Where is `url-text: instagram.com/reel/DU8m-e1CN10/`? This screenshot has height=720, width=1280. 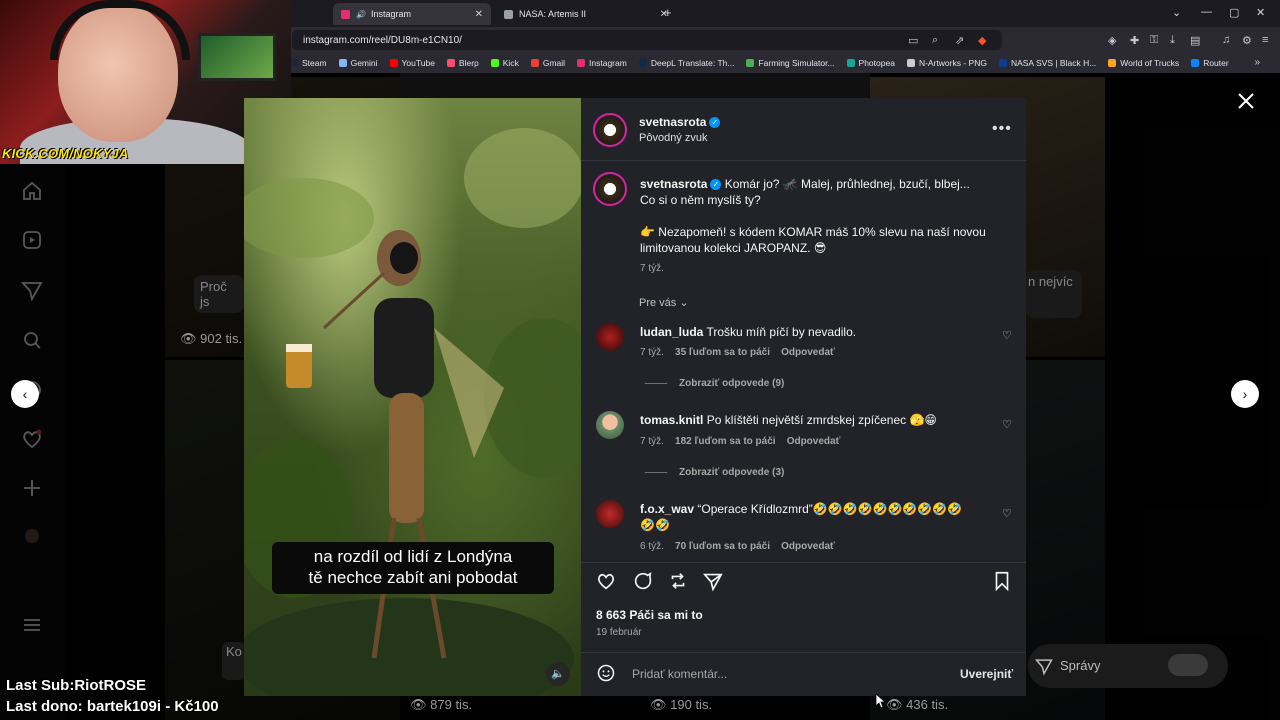
url-text: instagram.com/reel/DU8m-e1CN10/ is located at coordinates (382, 40).